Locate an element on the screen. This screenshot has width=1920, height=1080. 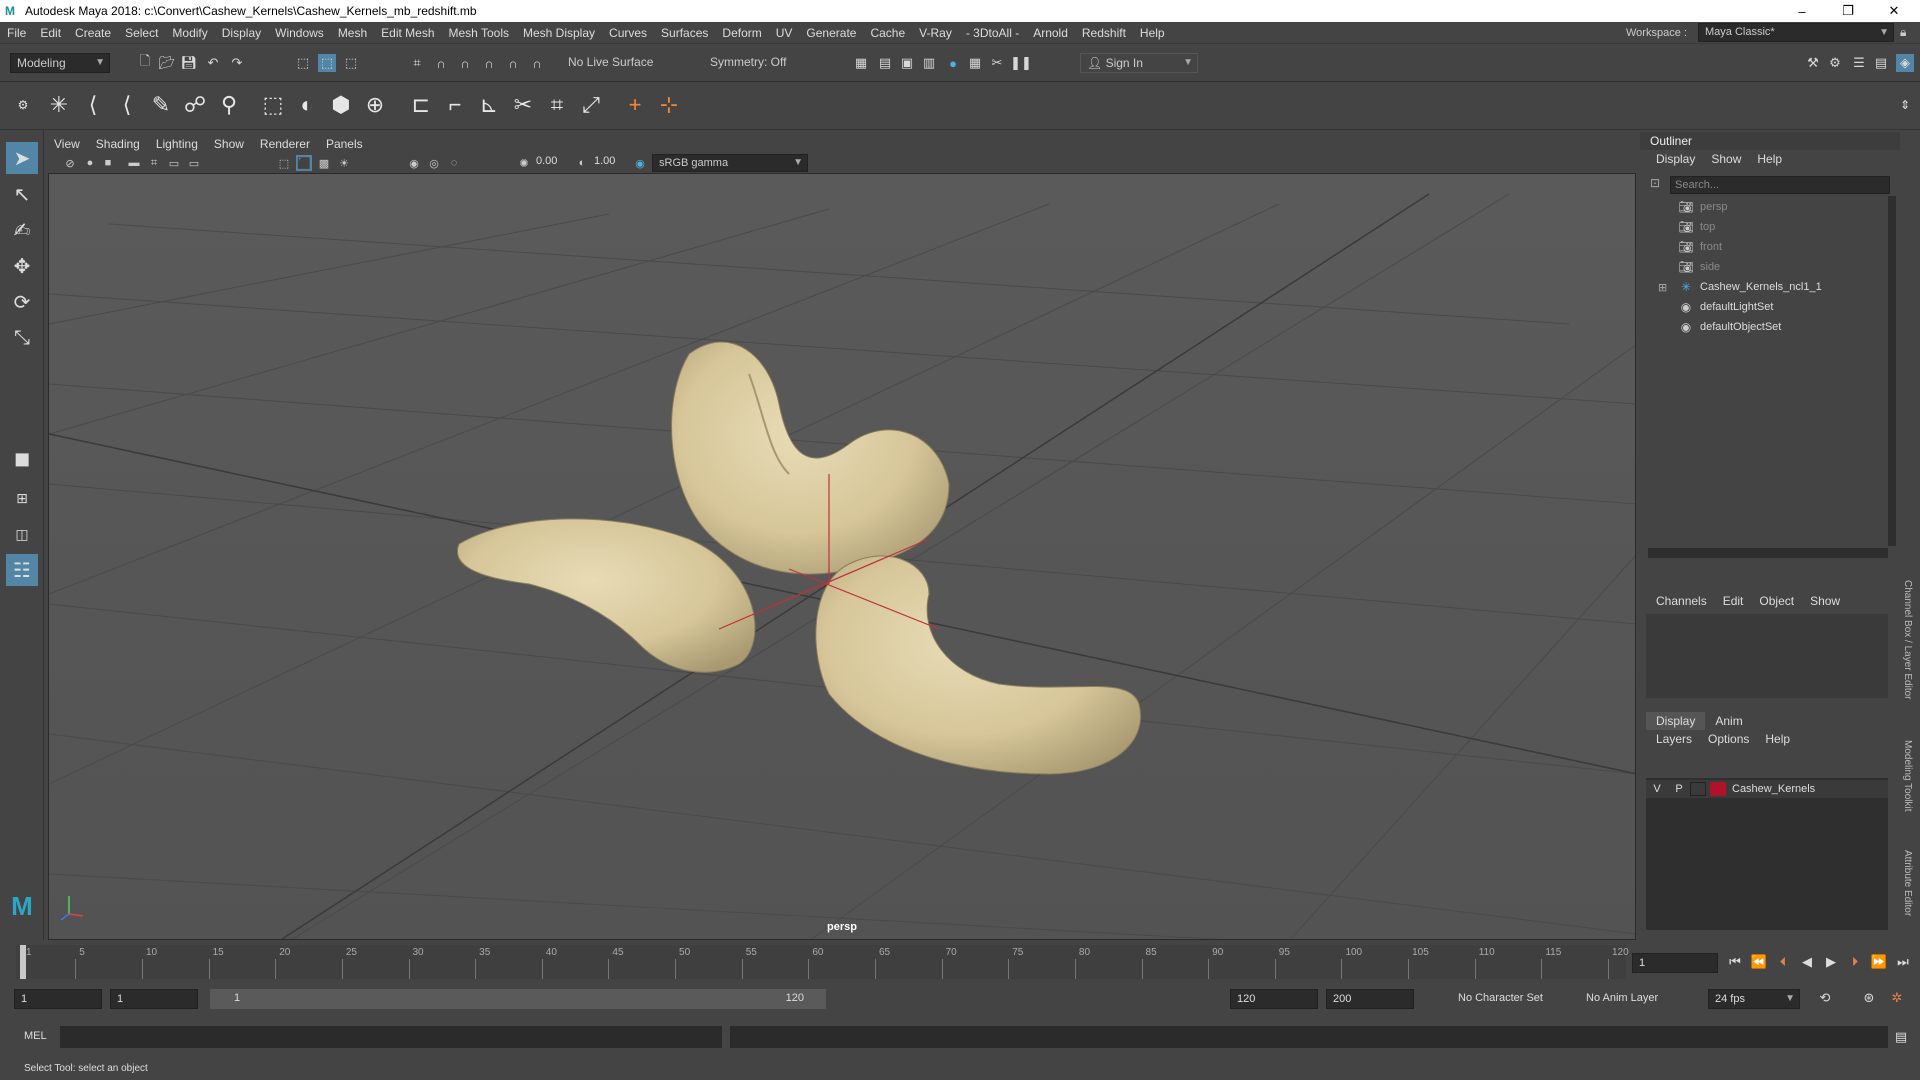
hypershade-icon: ● is located at coordinates (953, 63).